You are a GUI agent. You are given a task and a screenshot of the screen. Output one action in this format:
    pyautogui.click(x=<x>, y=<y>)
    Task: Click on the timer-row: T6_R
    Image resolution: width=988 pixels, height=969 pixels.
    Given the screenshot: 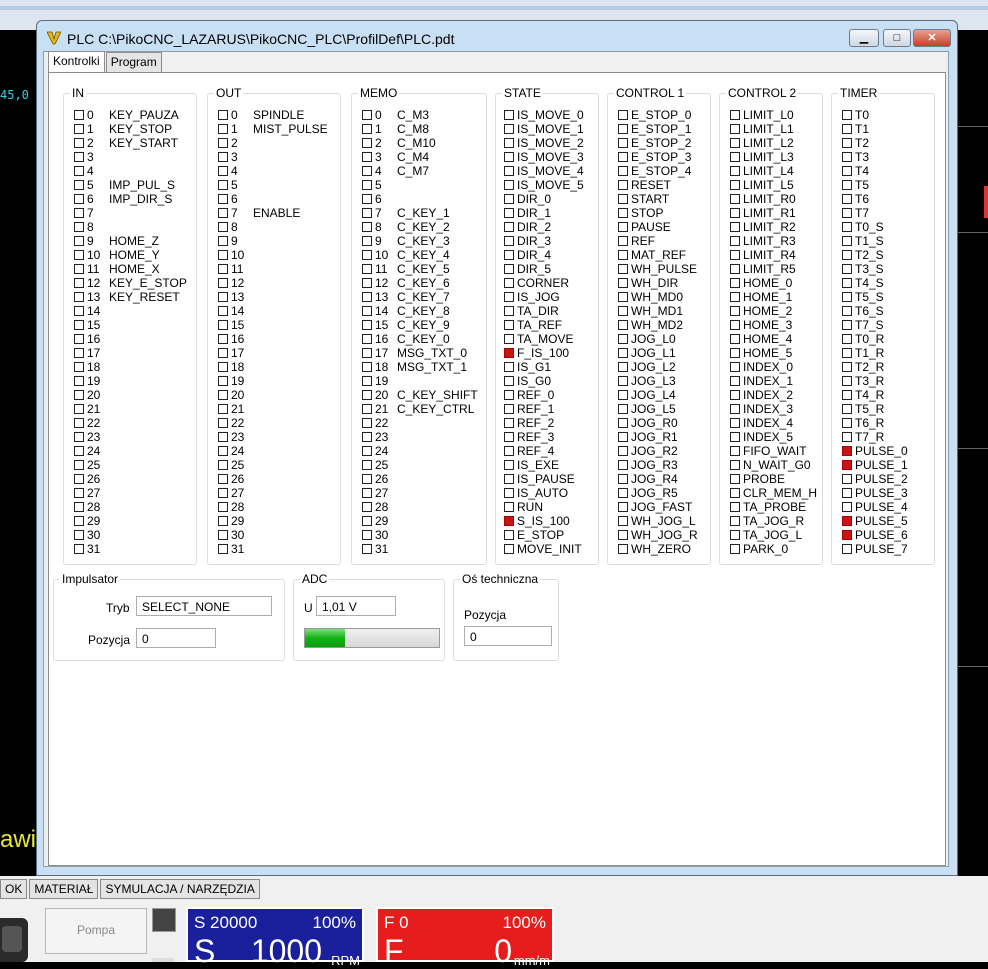 What is the action you would take?
    pyautogui.click(x=875, y=423)
    